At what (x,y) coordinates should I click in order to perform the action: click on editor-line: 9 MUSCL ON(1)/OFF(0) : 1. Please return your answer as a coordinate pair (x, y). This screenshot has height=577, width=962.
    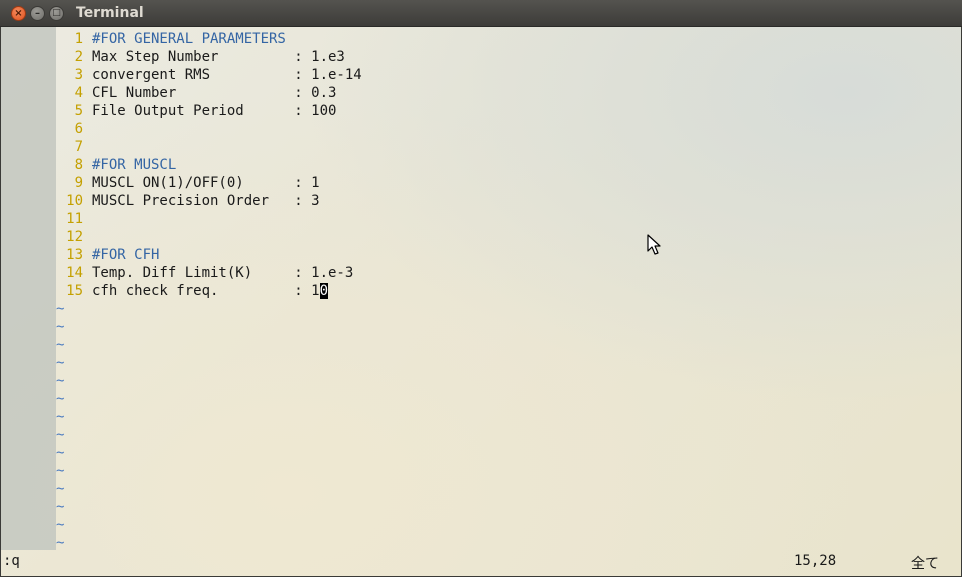
    Looking at the image, I should click on (160, 183).